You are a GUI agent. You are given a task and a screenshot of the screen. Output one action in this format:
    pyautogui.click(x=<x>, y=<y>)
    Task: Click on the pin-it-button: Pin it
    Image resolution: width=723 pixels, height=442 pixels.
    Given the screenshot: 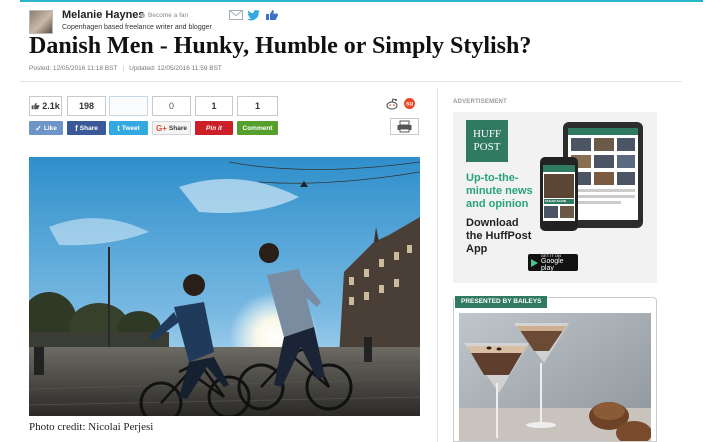 What is the action you would take?
    pyautogui.click(x=214, y=128)
    